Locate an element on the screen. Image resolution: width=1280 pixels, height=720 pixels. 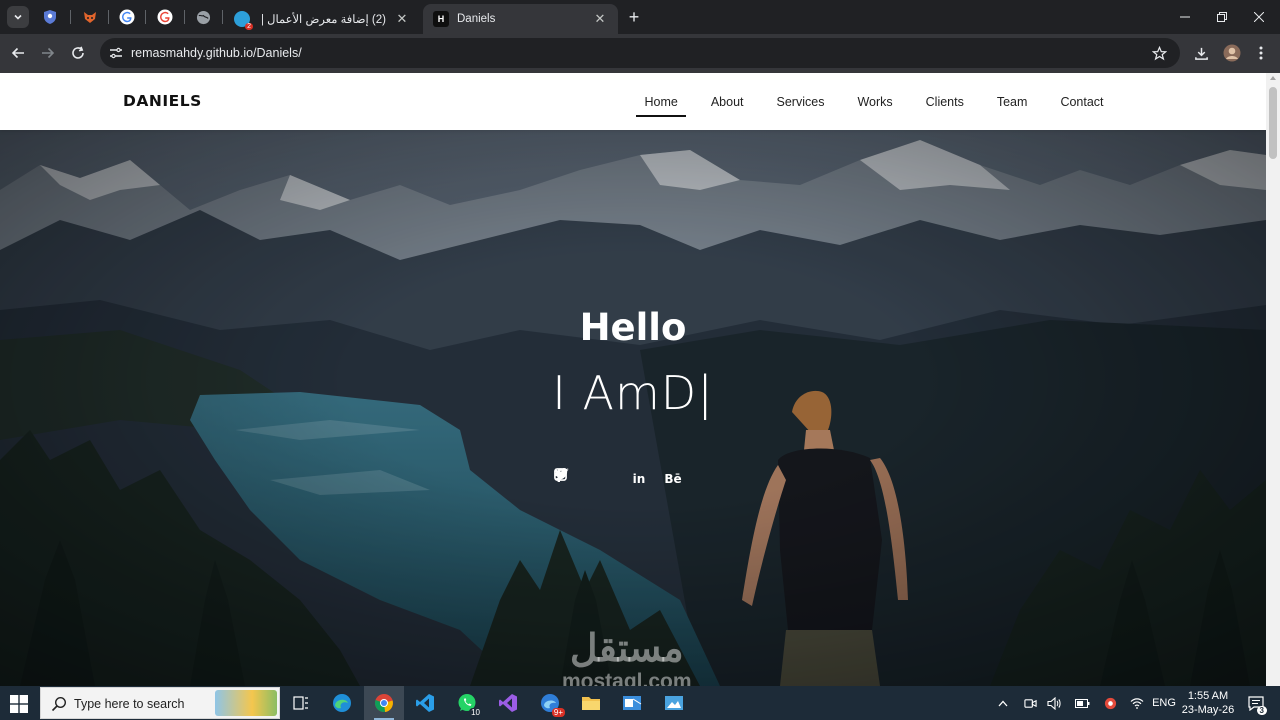
task-view-button is located at coordinates (301, 703).